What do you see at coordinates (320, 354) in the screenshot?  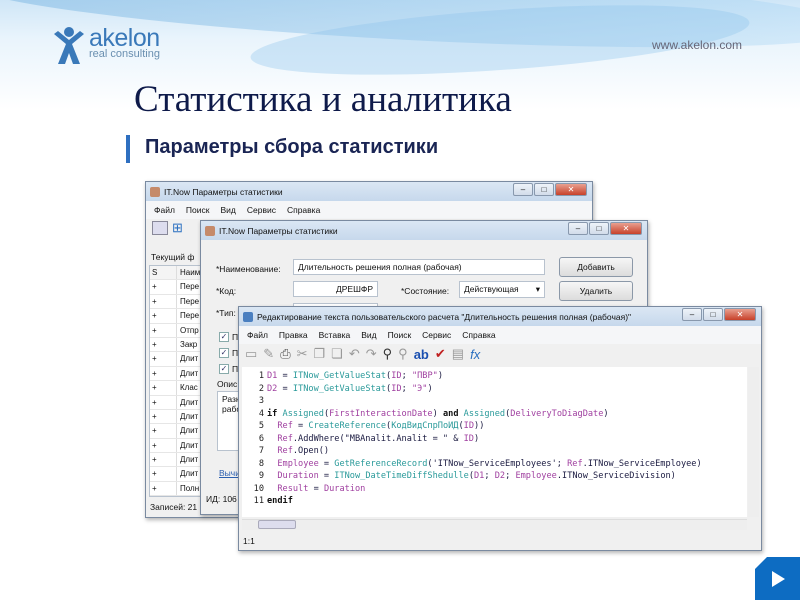 I see `copy-icon: ❐` at bounding box center [320, 354].